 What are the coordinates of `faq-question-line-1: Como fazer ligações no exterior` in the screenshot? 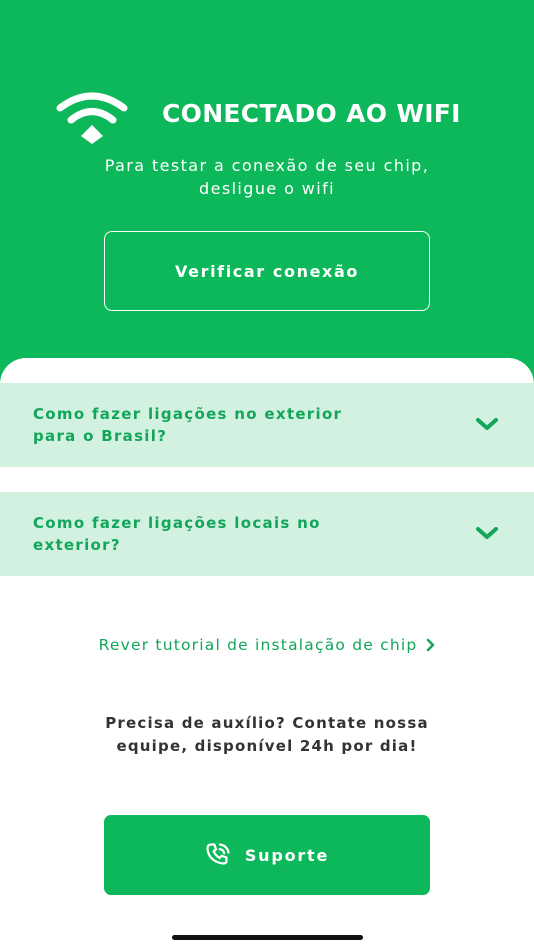 It's located at (188, 414).